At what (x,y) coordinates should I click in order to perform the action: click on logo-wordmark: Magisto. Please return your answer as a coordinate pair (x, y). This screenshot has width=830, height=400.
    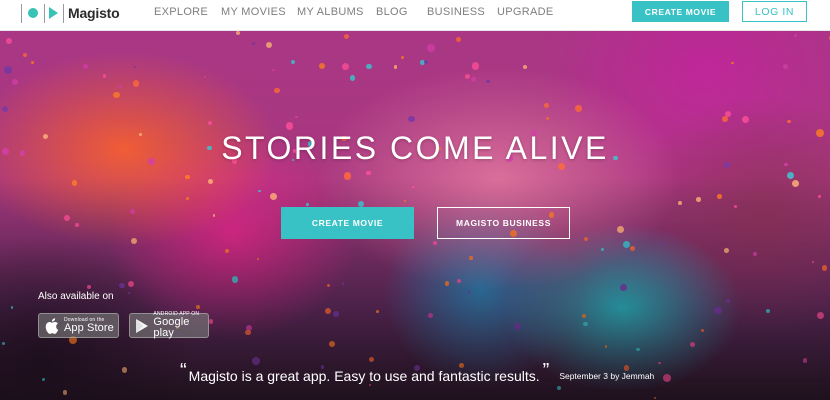
    Looking at the image, I should click on (94, 13).